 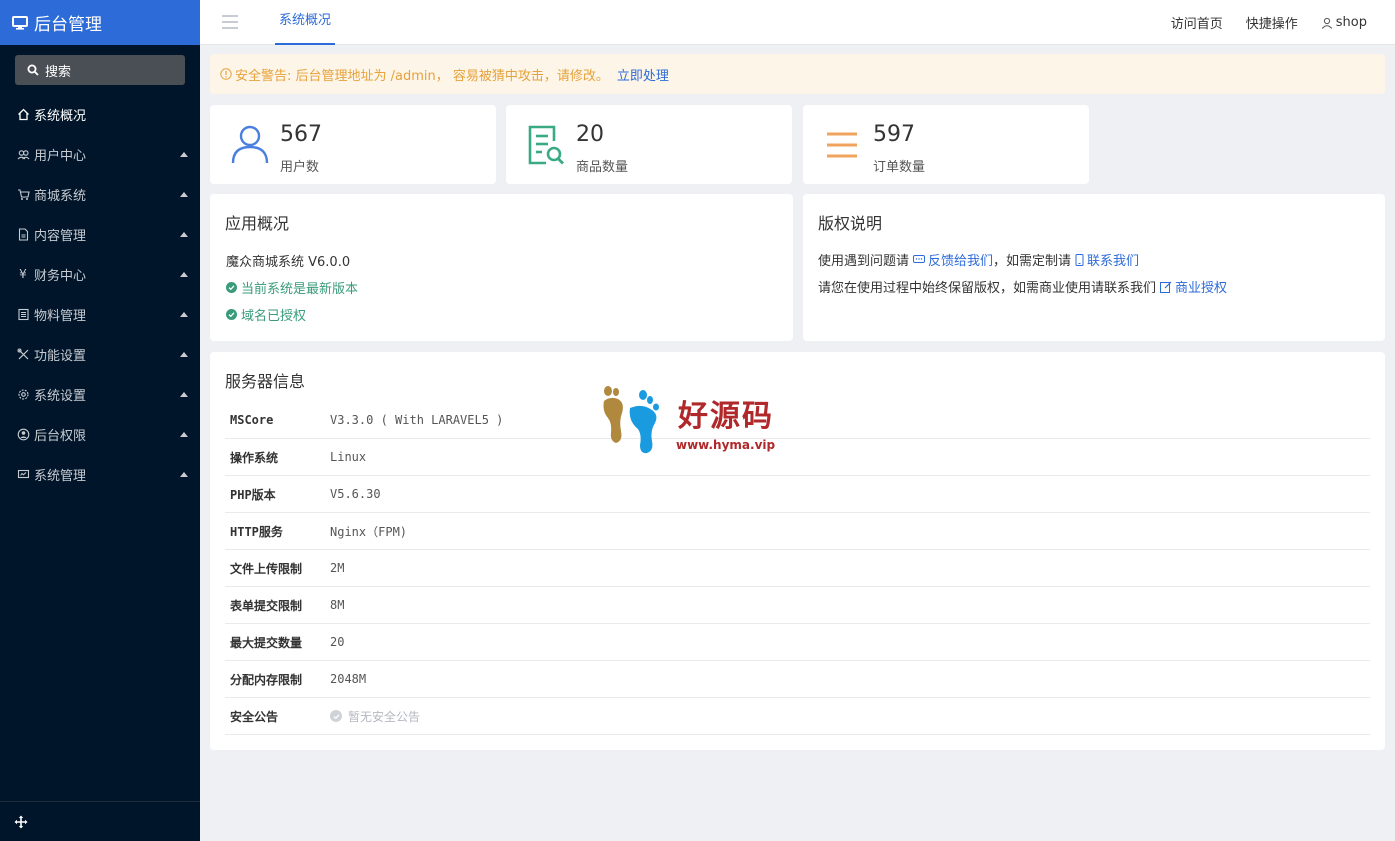 I want to click on contact-link: 联系我们, so click(x=1105, y=259).